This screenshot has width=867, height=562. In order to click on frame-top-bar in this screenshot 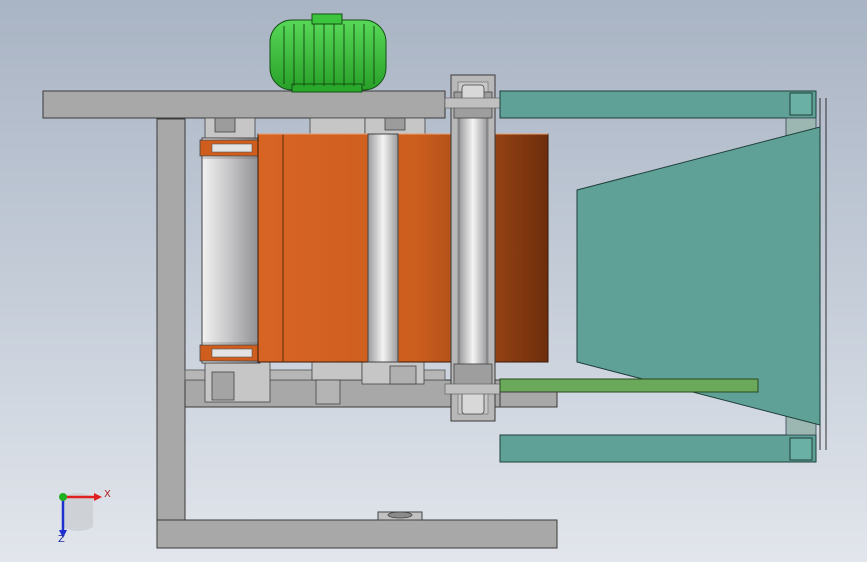, I will do `click(244, 104)`.